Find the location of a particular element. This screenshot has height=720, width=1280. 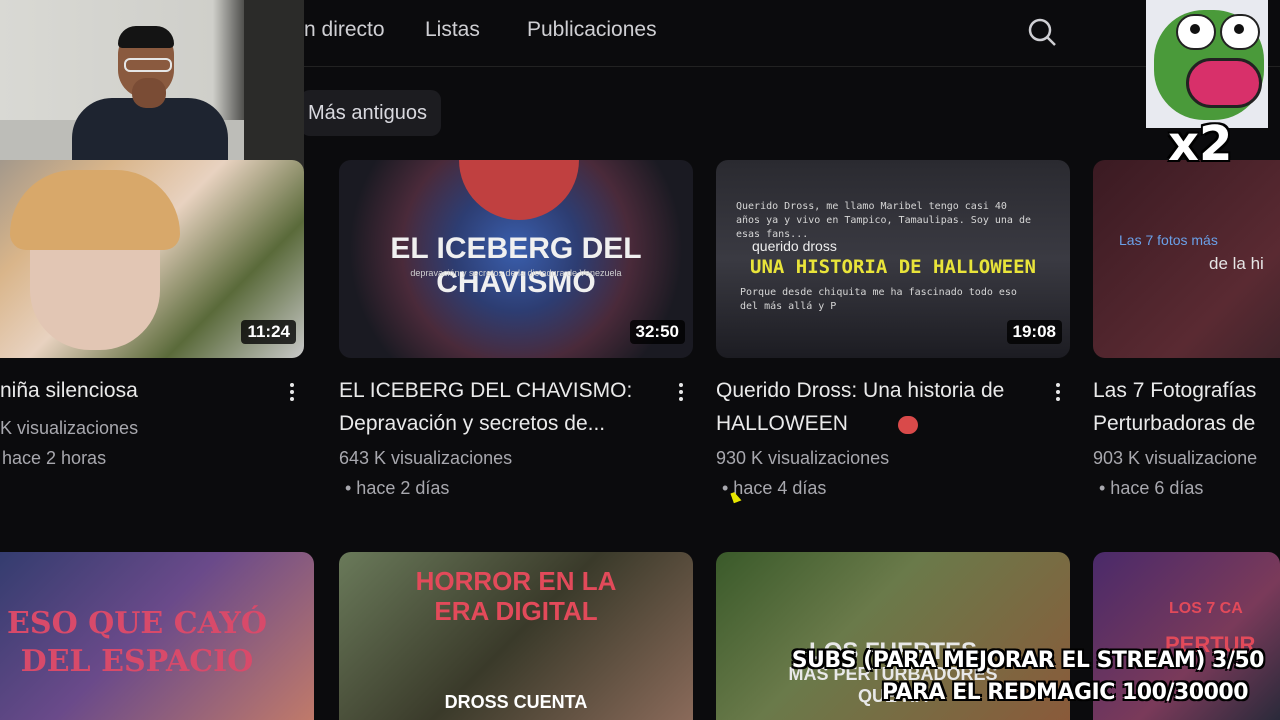

filter-chip-oldest: Más antiguos is located at coordinates (370, 113).